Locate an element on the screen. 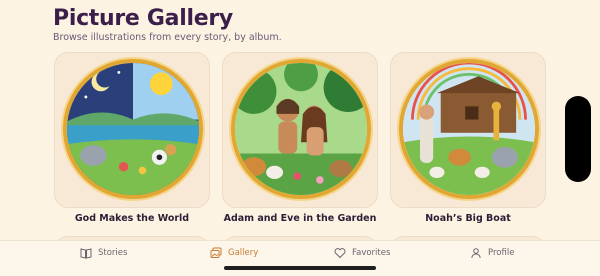 The height and width of the screenshot is (276, 600). home-indicator is located at coordinates (300, 268).